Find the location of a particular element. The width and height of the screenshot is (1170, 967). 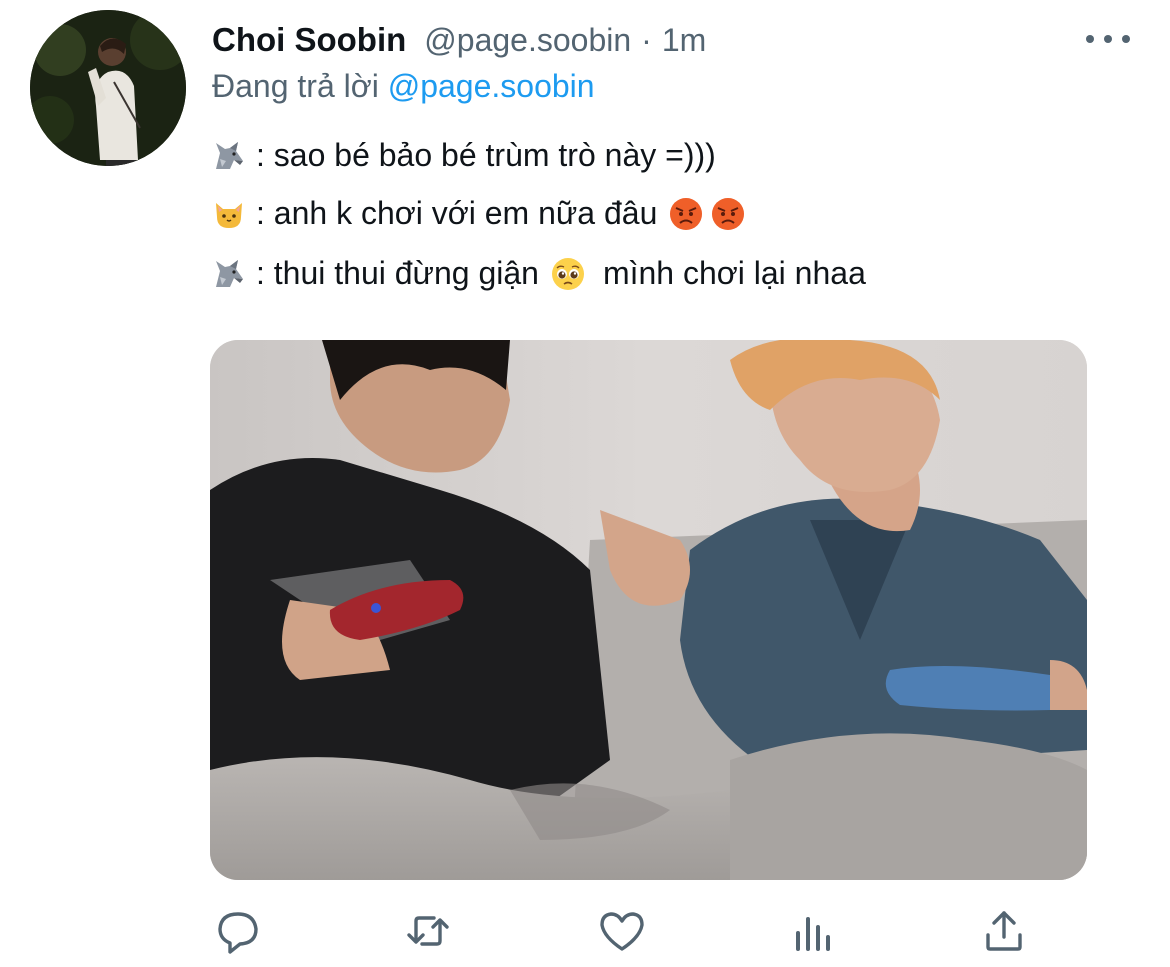

tweet-header: Choi Soobin @page.soobin · 1m is located at coordinates (459, 40).